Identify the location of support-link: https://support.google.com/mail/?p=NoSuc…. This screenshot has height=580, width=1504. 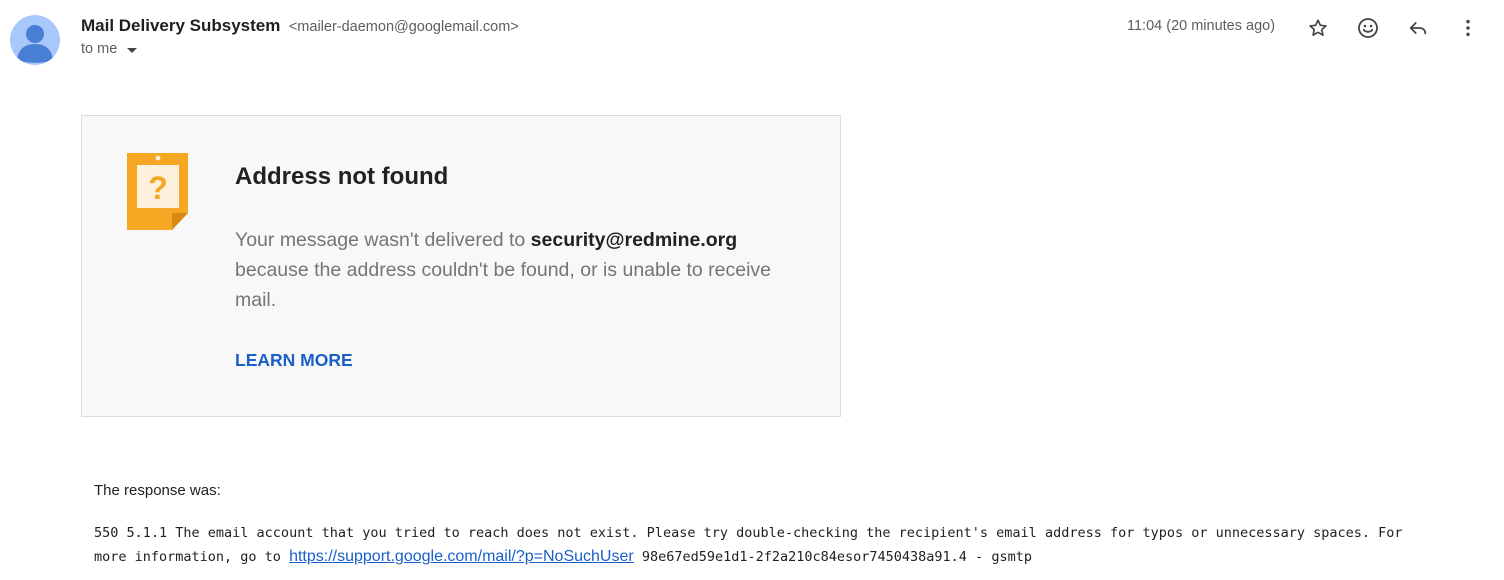
(461, 556).